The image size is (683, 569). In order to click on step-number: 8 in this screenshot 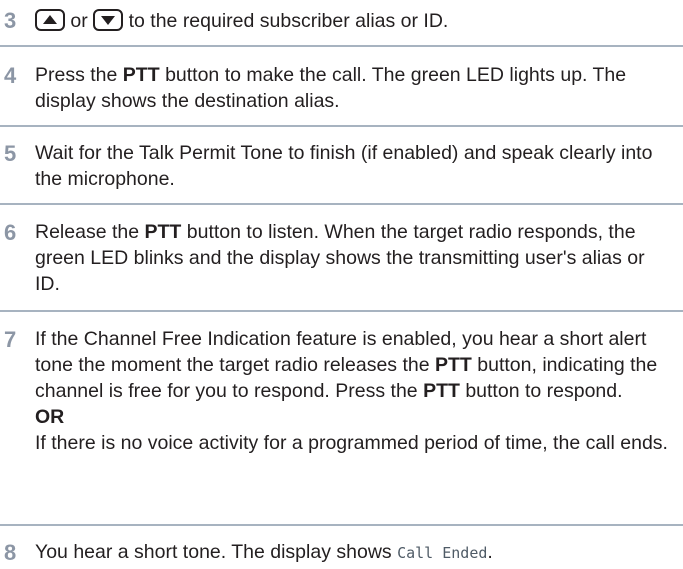, I will do `click(10, 552)`.